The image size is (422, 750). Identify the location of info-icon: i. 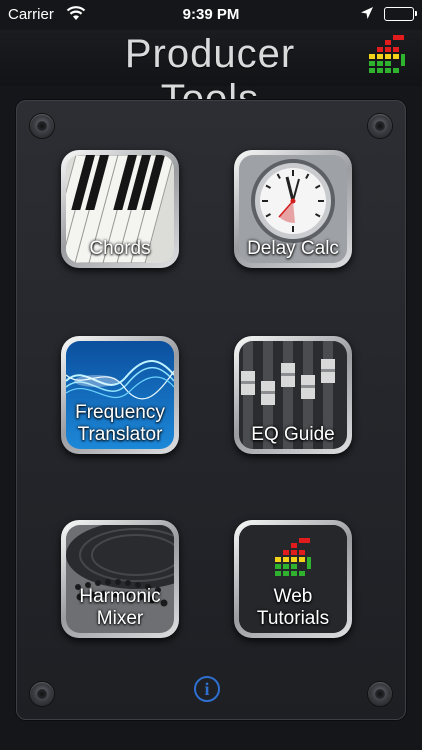
(207, 689).